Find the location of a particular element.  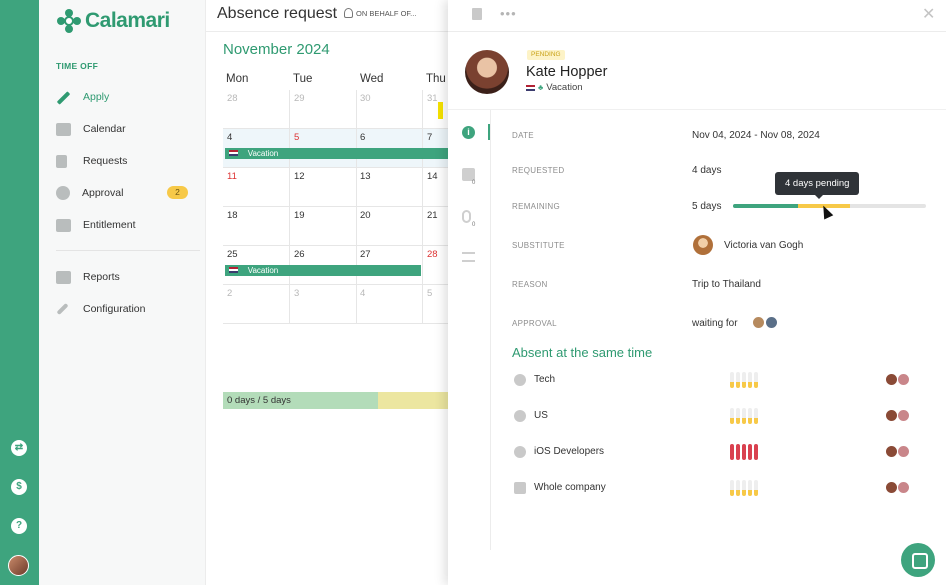

close-icon: ✕ is located at coordinates (928, 14).